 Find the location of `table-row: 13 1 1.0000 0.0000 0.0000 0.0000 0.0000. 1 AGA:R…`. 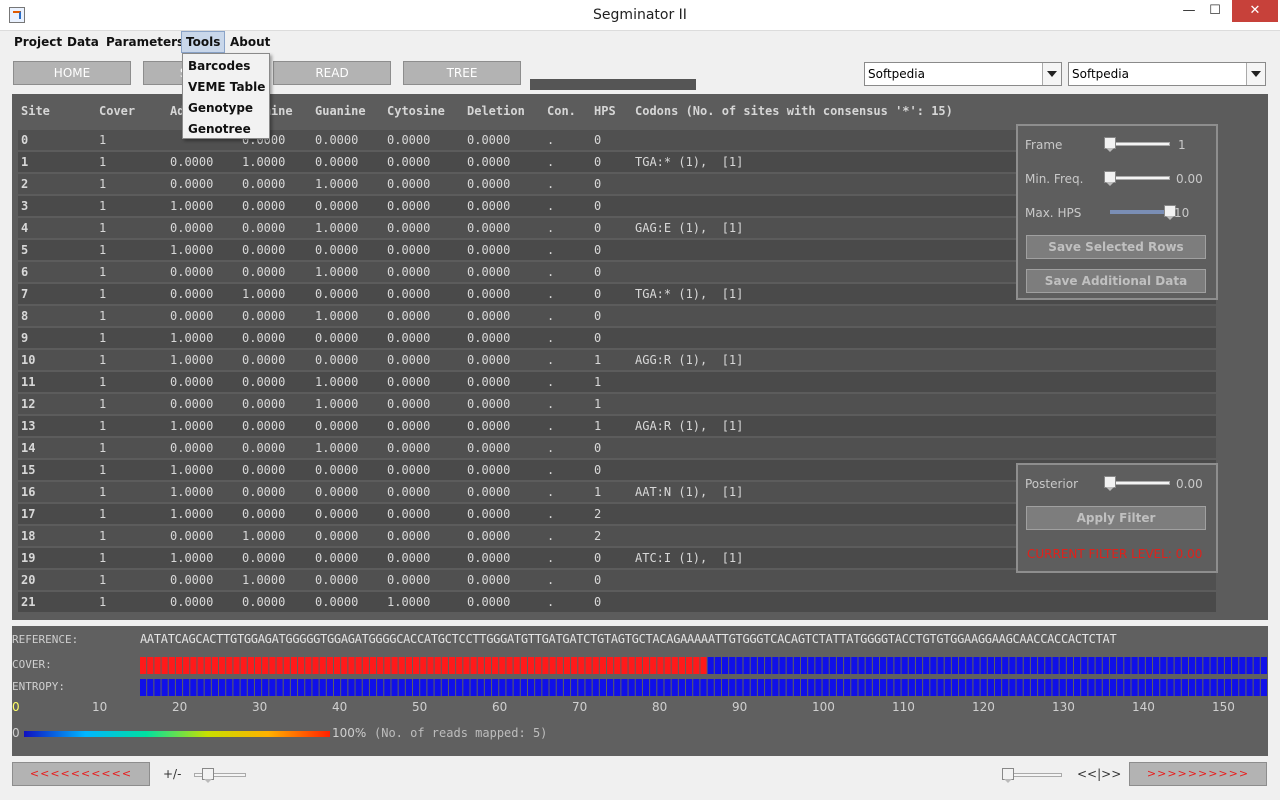

table-row: 13 1 1.0000 0.0000 0.0000 0.0000 0.0000. 1 AGA:R… is located at coordinates (617, 426).